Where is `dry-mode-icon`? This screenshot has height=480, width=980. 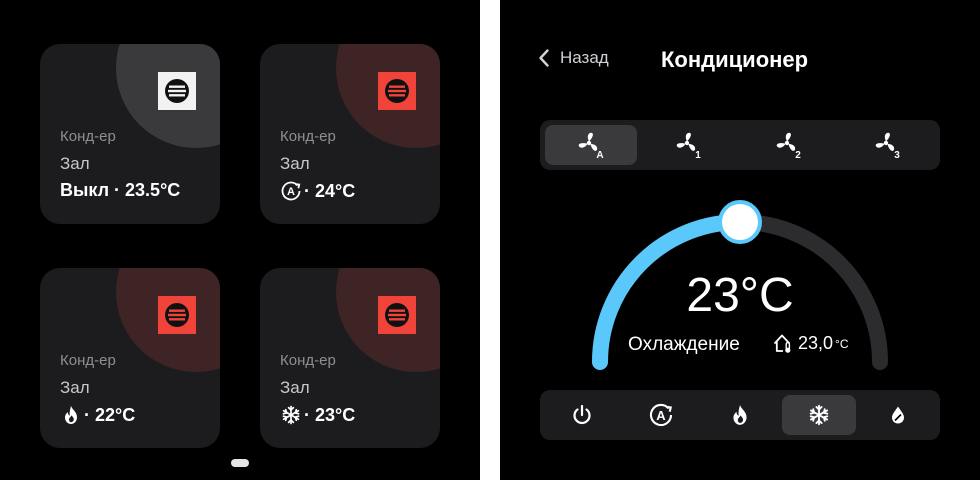
dry-mode-icon is located at coordinates (898, 415).